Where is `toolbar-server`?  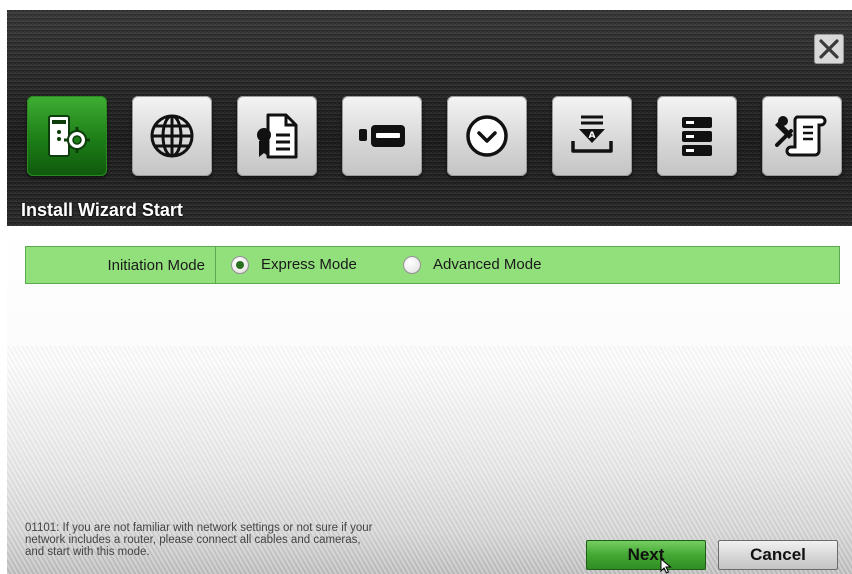
toolbar-server is located at coordinates (697, 136).